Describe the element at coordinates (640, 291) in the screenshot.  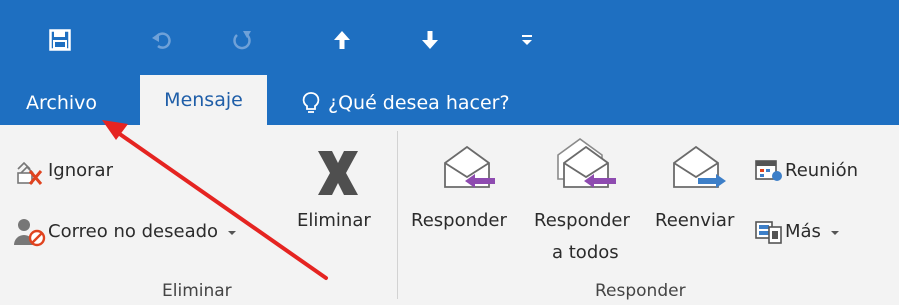
I see `group-label-responder: Responder` at that location.